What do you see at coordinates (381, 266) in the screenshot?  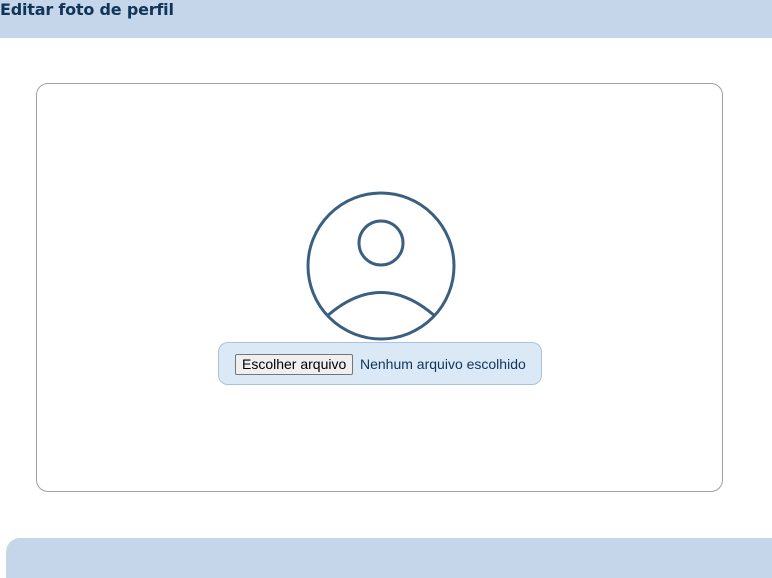 I see `default-avatar-icon` at bounding box center [381, 266].